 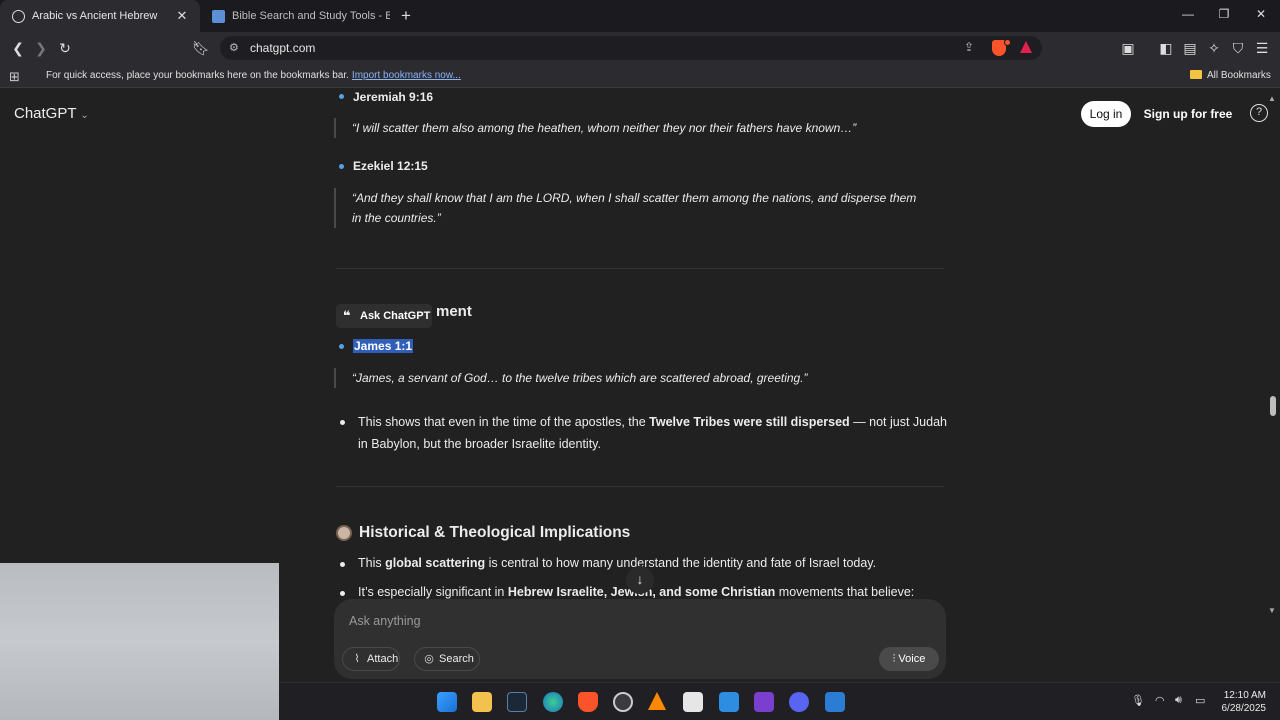 I want to click on help-icon: ?, so click(x=1259, y=113).